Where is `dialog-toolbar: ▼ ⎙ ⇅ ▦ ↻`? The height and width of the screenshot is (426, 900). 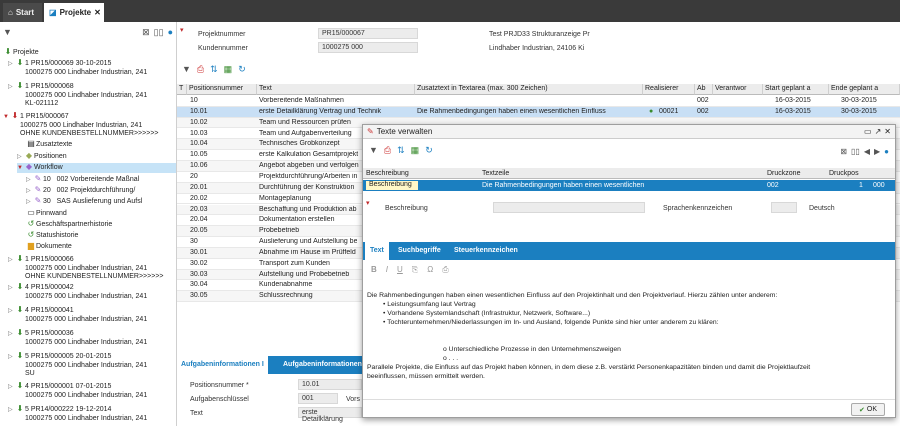
dialog-toolbar: ▼ ⎙ ⇅ ▦ ↻ is located at coordinates (401, 150).